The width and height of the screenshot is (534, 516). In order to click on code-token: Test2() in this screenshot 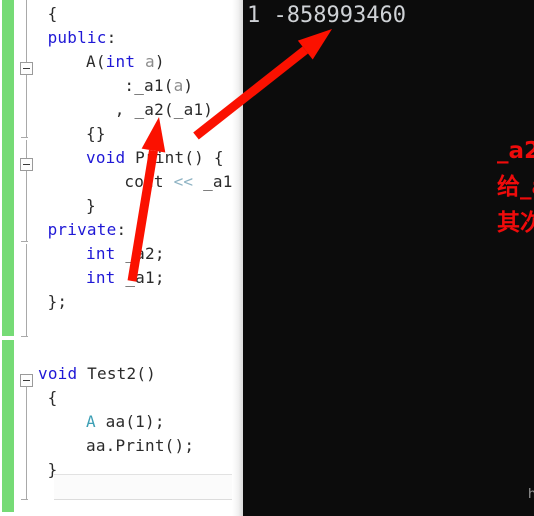, I will do `click(117, 373)`.